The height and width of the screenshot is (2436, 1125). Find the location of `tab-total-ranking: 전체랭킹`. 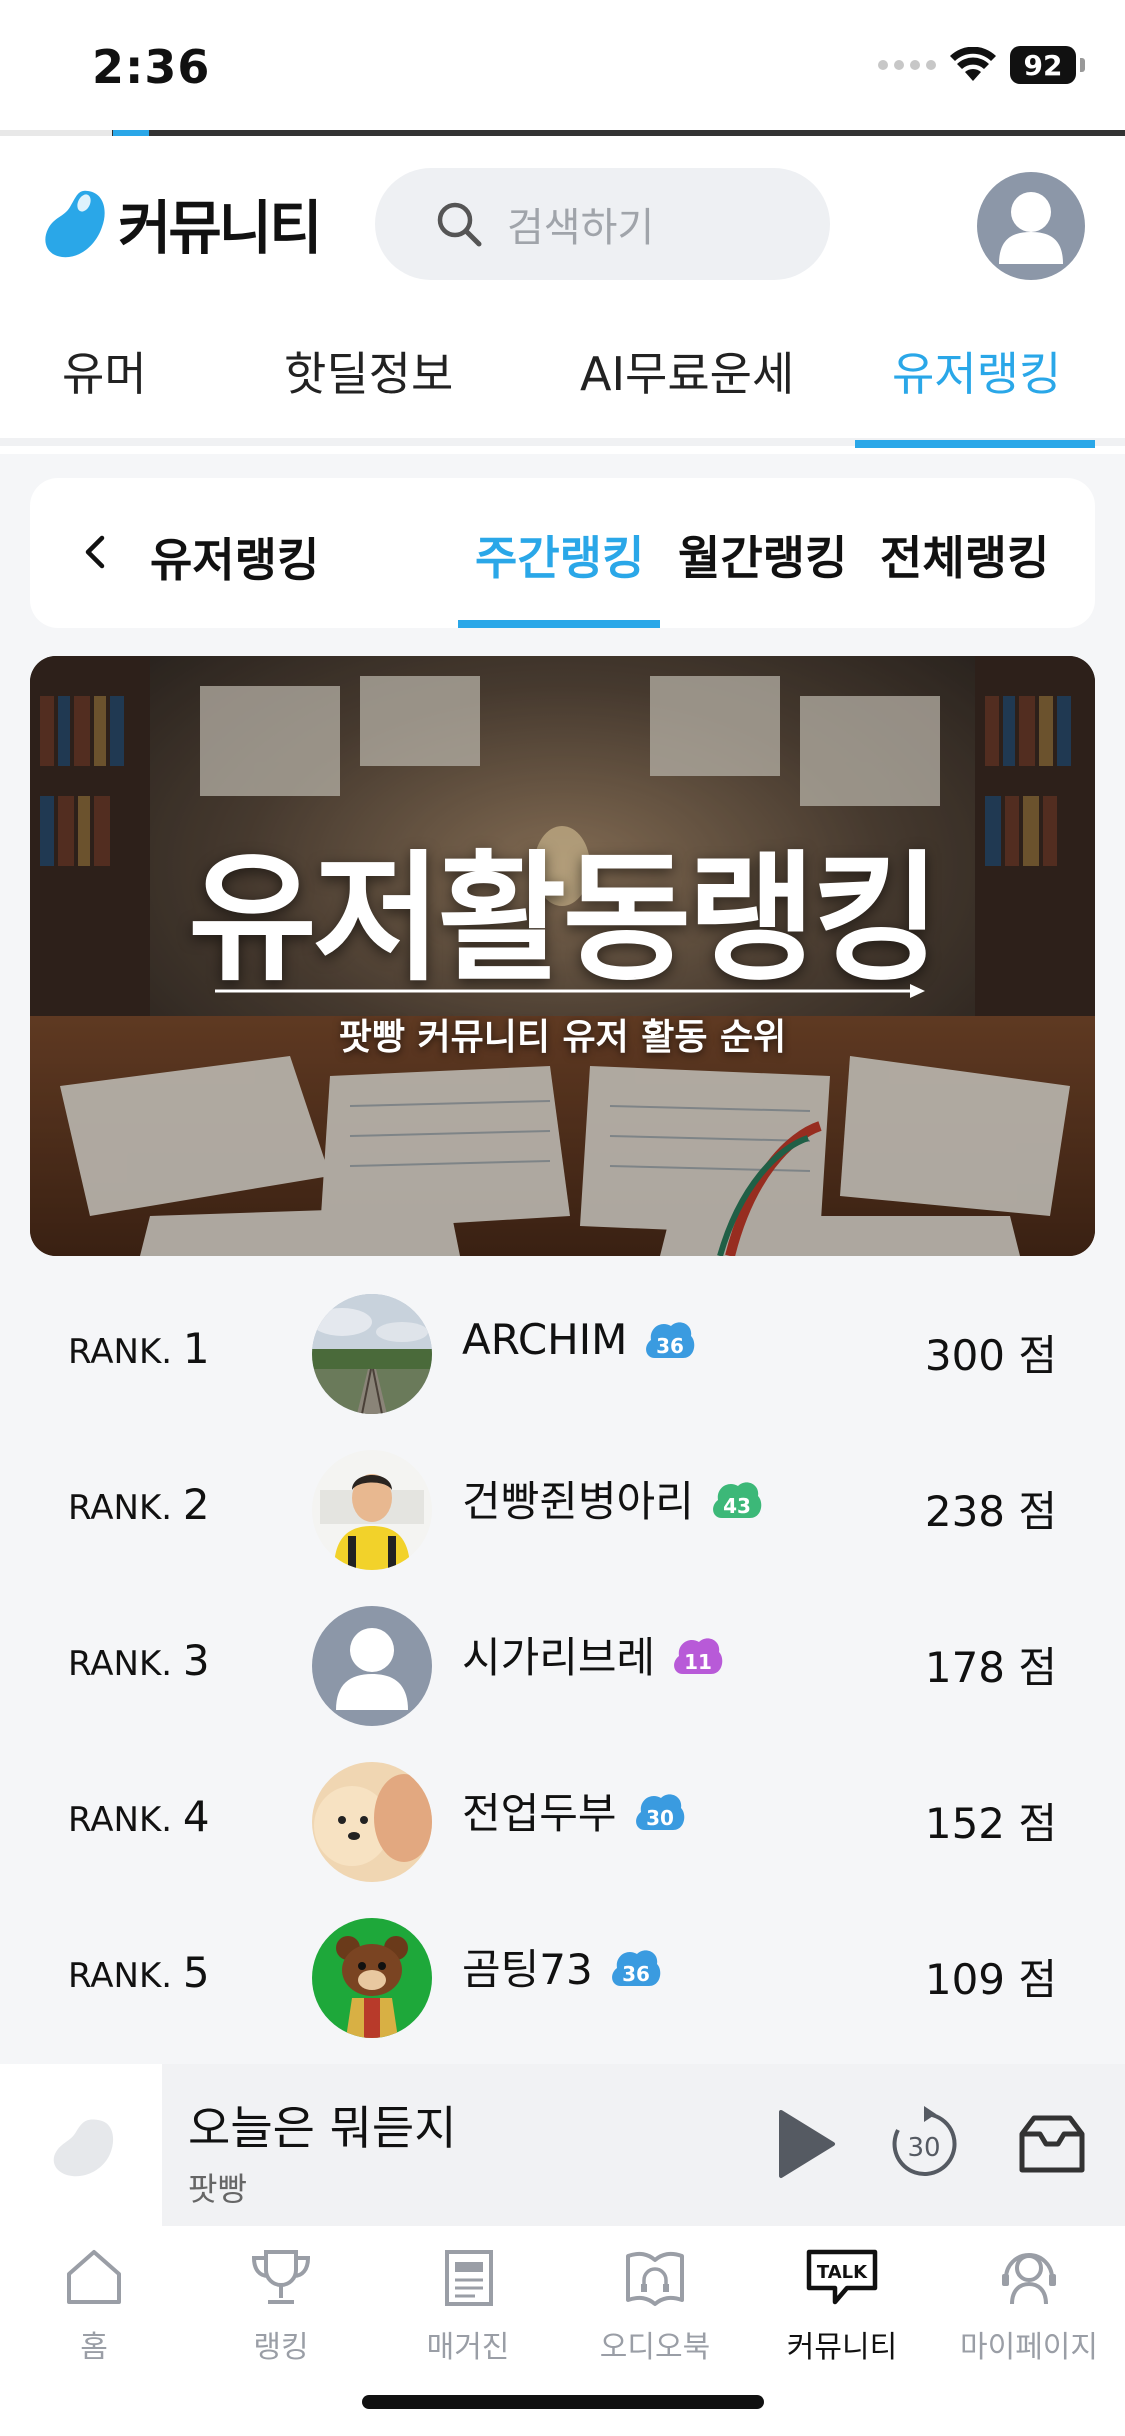

tab-total-ranking: 전체랭킹 is located at coordinates (964, 555).